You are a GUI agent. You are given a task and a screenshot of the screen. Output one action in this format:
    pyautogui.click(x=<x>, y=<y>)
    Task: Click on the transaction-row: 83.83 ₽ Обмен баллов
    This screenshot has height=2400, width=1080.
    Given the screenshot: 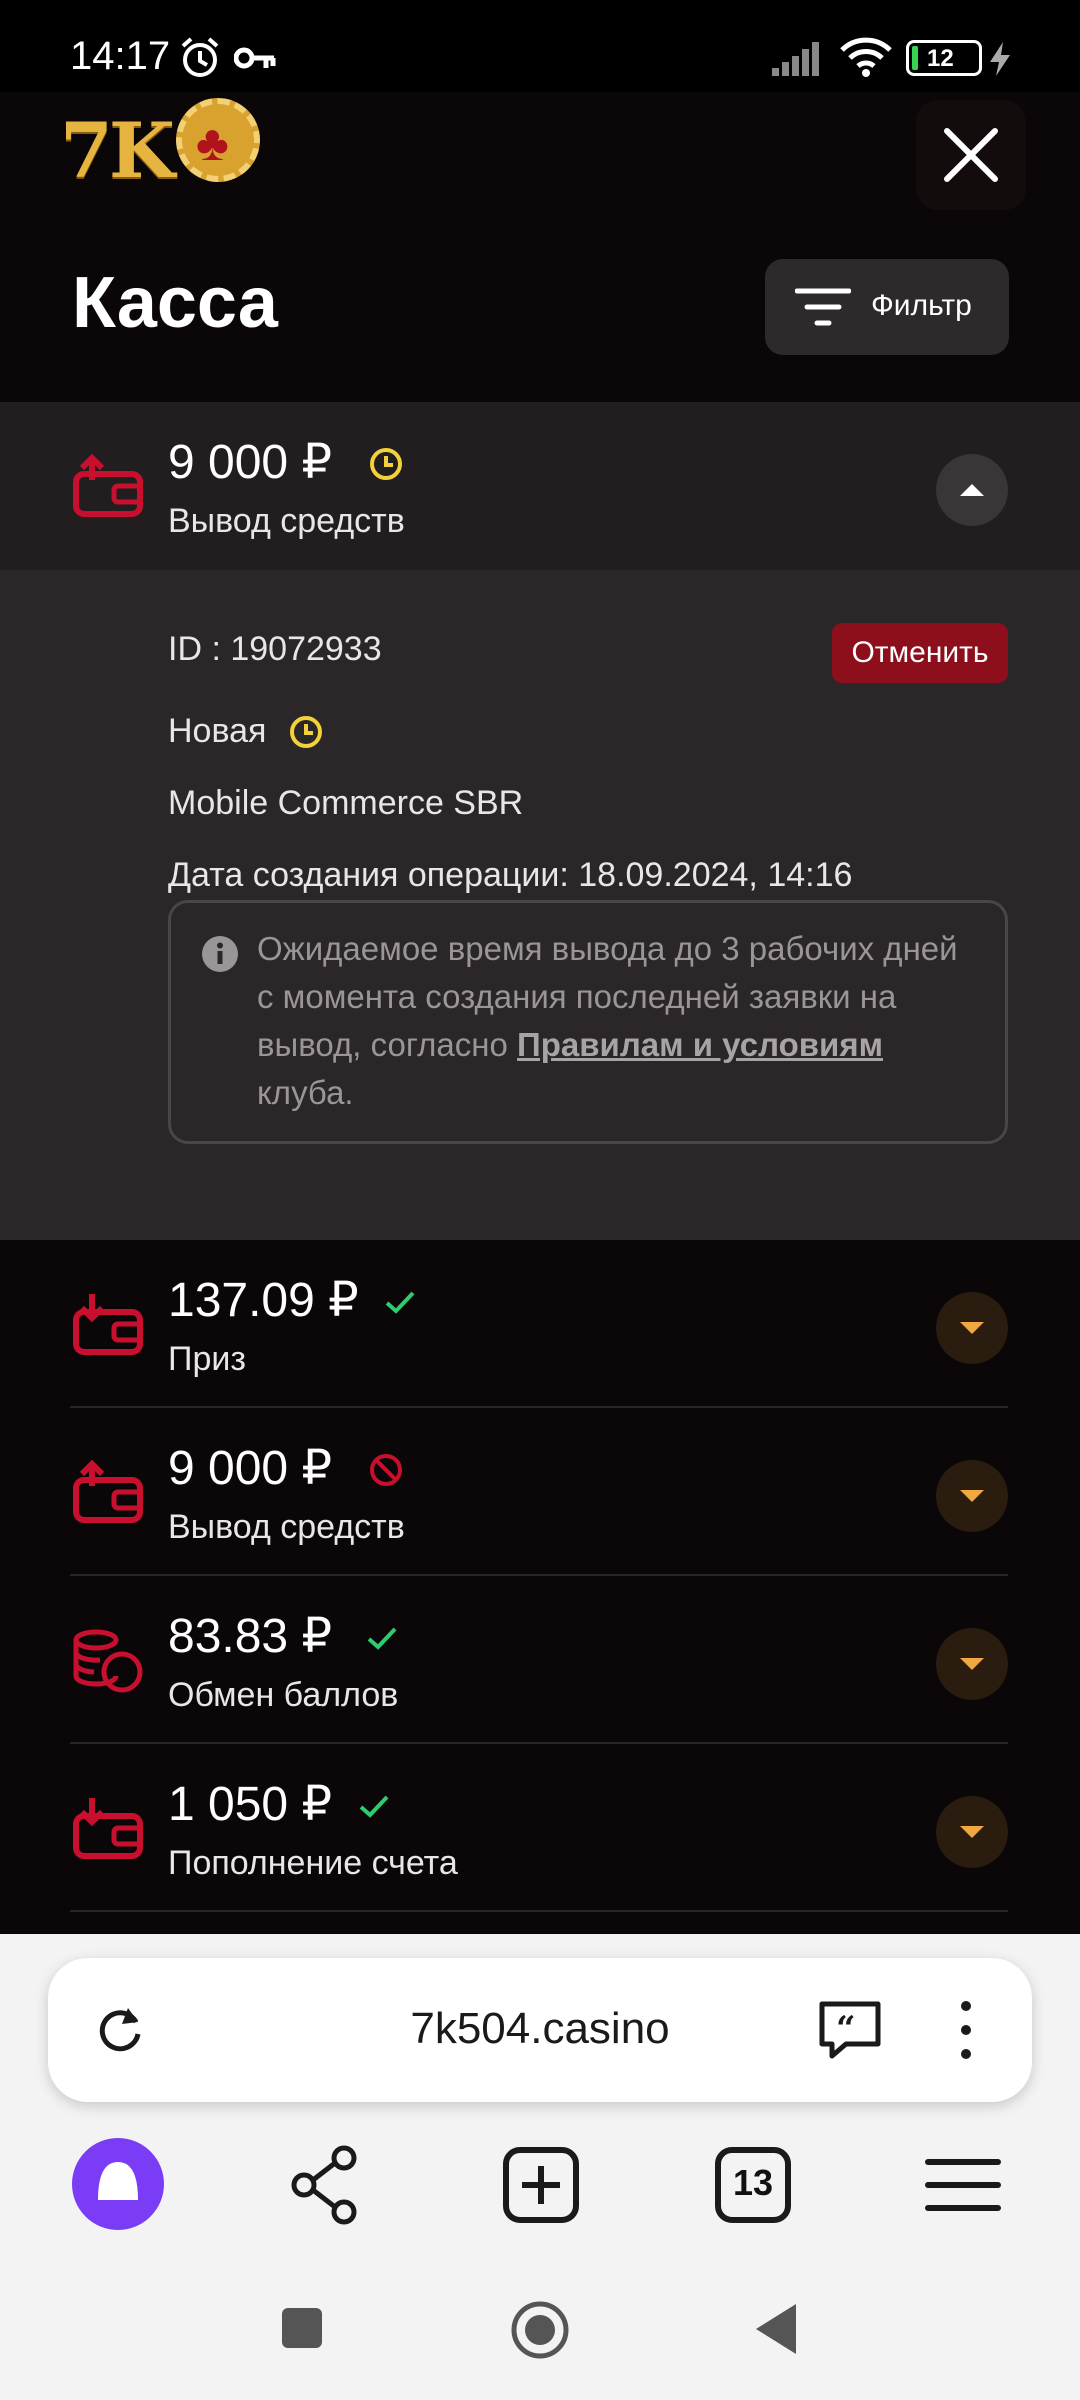 What is the action you would take?
    pyautogui.click(x=540, y=1660)
    